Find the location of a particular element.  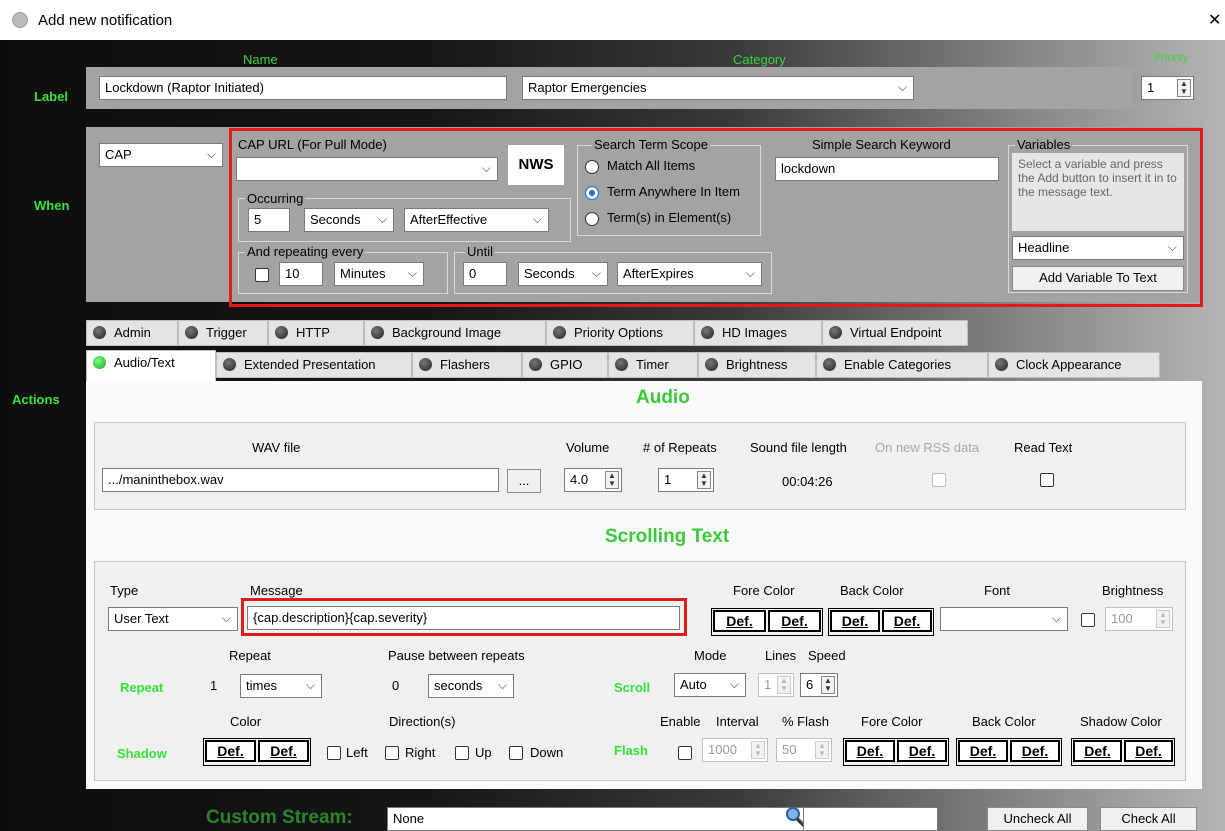

rss-label: On new RSS data is located at coordinates (927, 447).